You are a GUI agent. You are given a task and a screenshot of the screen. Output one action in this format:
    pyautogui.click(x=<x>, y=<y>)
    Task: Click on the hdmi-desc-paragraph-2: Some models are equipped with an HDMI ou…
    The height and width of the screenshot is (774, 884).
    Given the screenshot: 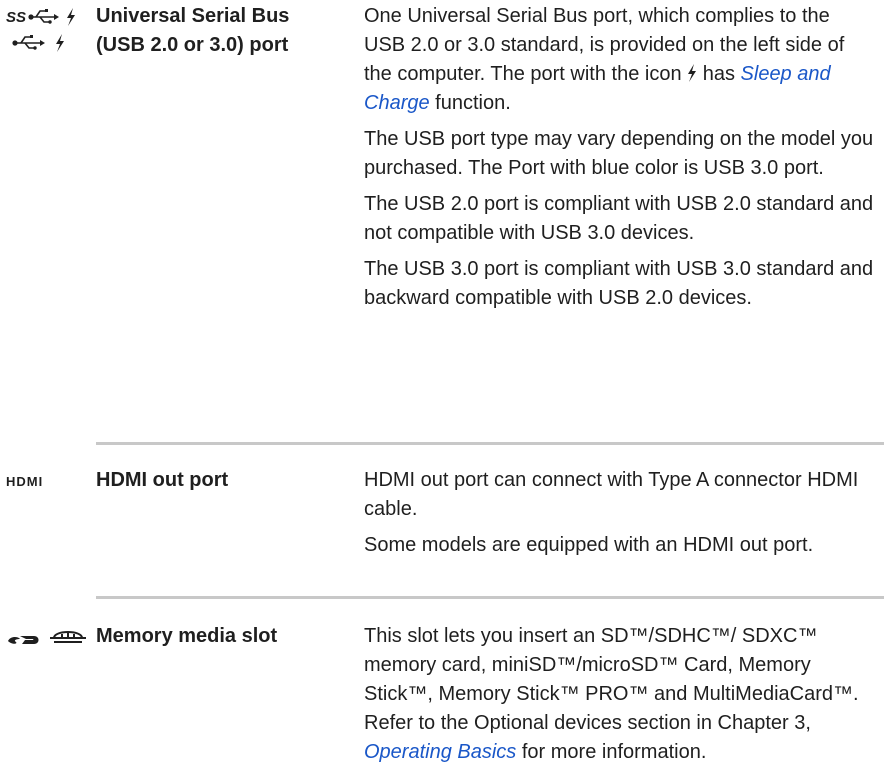 What is the action you would take?
    pyautogui.click(x=589, y=545)
    